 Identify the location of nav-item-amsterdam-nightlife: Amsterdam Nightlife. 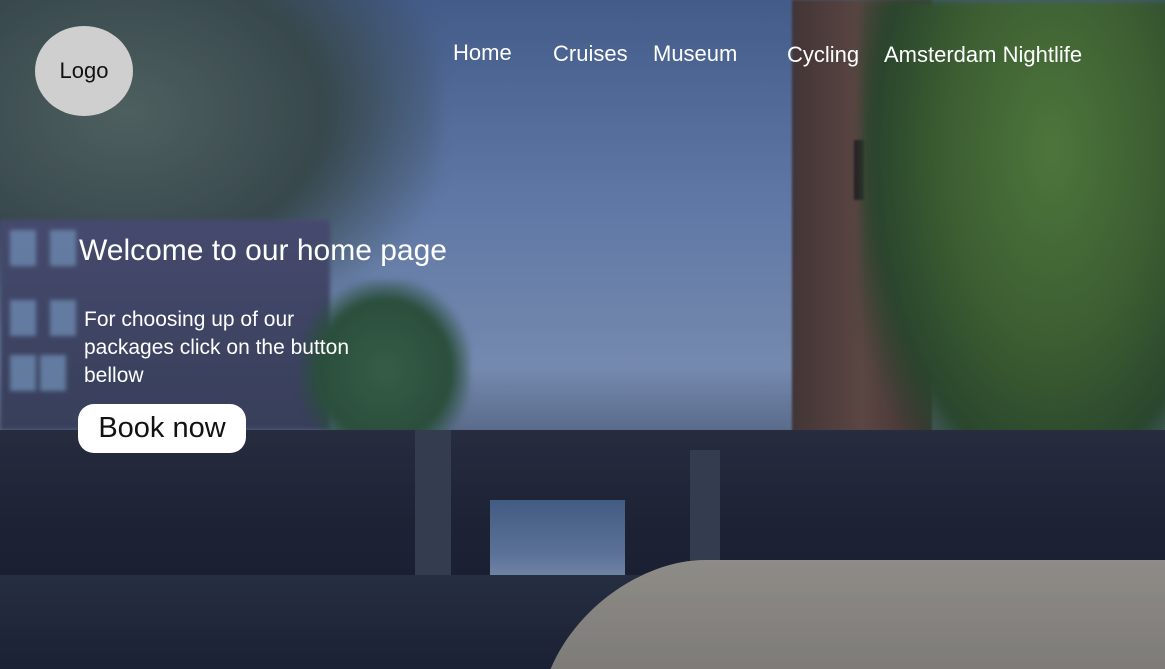
(983, 55).